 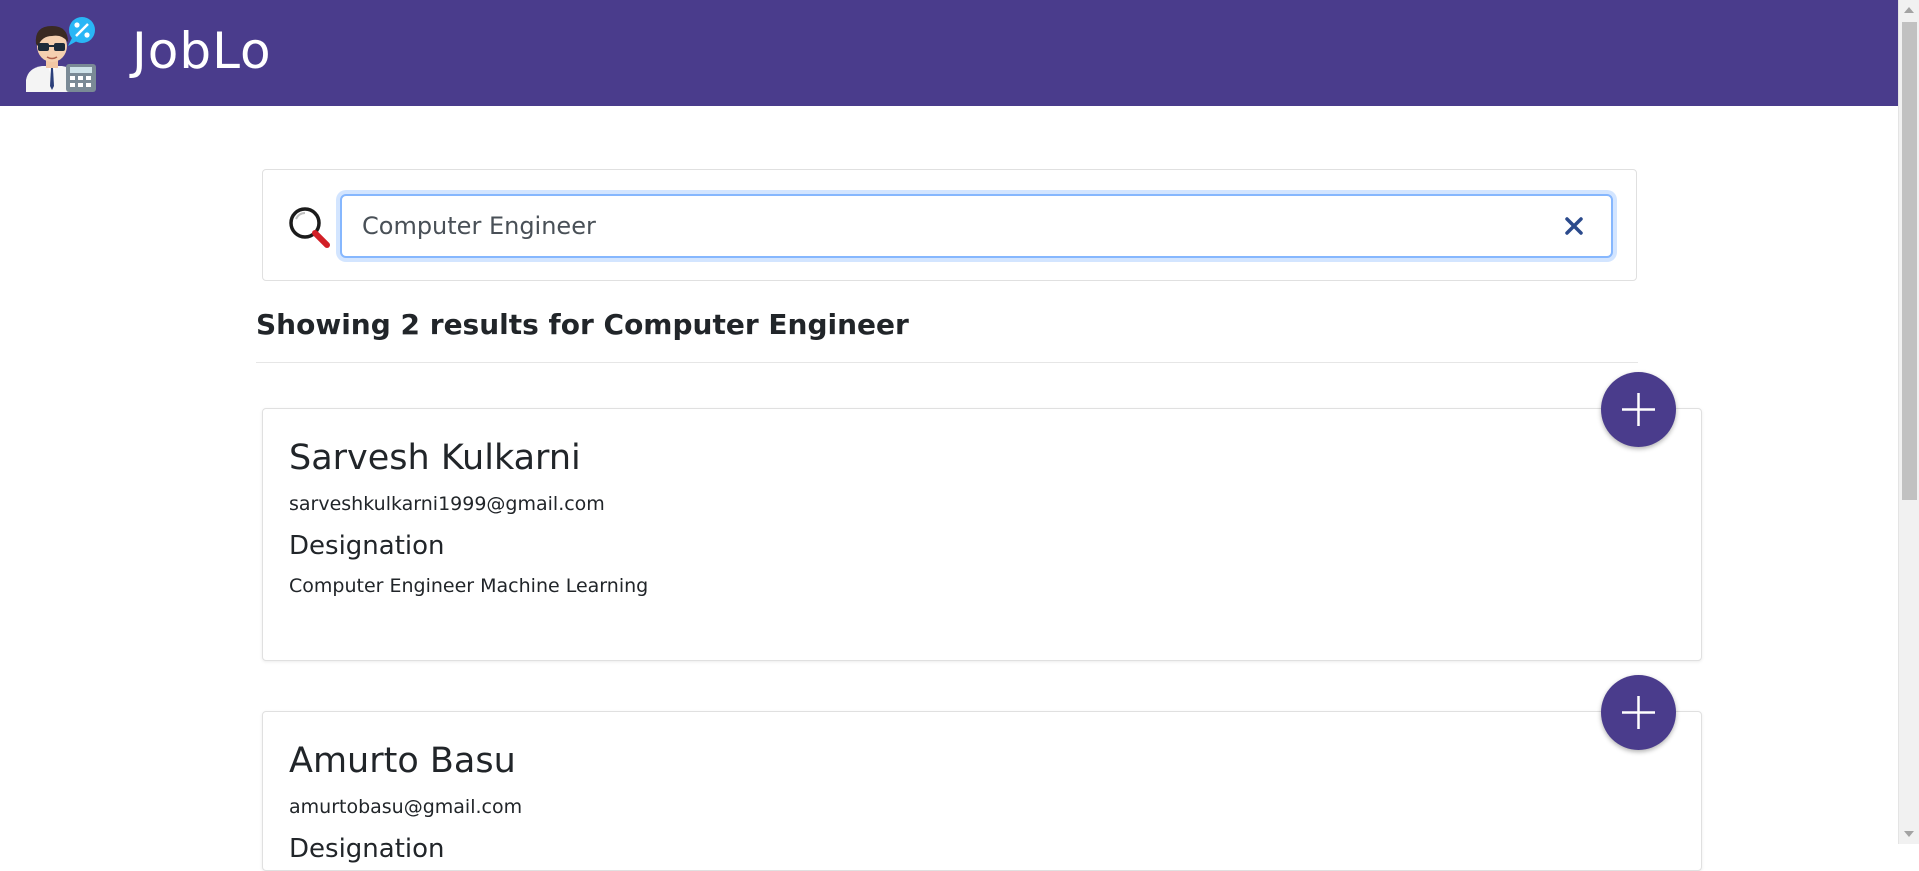 I want to click on search-input, so click(x=976, y=226).